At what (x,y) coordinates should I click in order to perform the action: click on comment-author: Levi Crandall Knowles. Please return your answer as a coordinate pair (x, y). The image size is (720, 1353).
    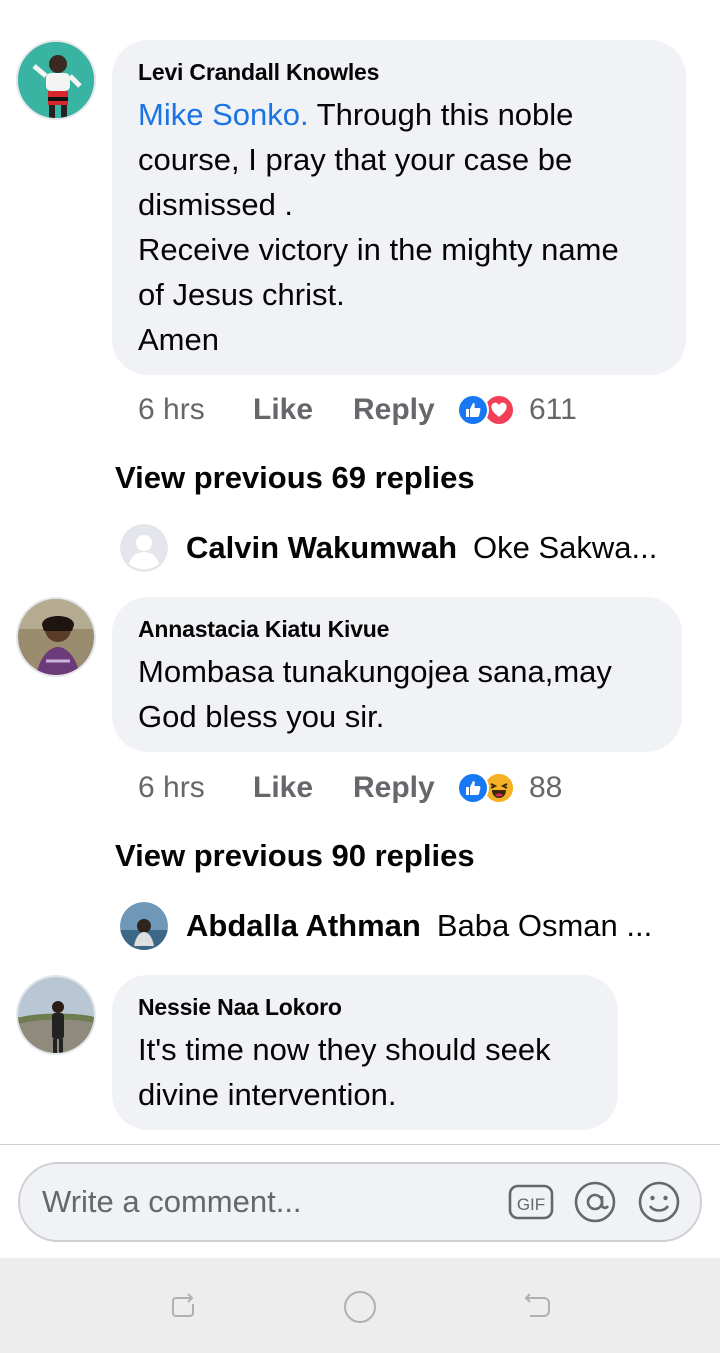
    Looking at the image, I should click on (399, 72).